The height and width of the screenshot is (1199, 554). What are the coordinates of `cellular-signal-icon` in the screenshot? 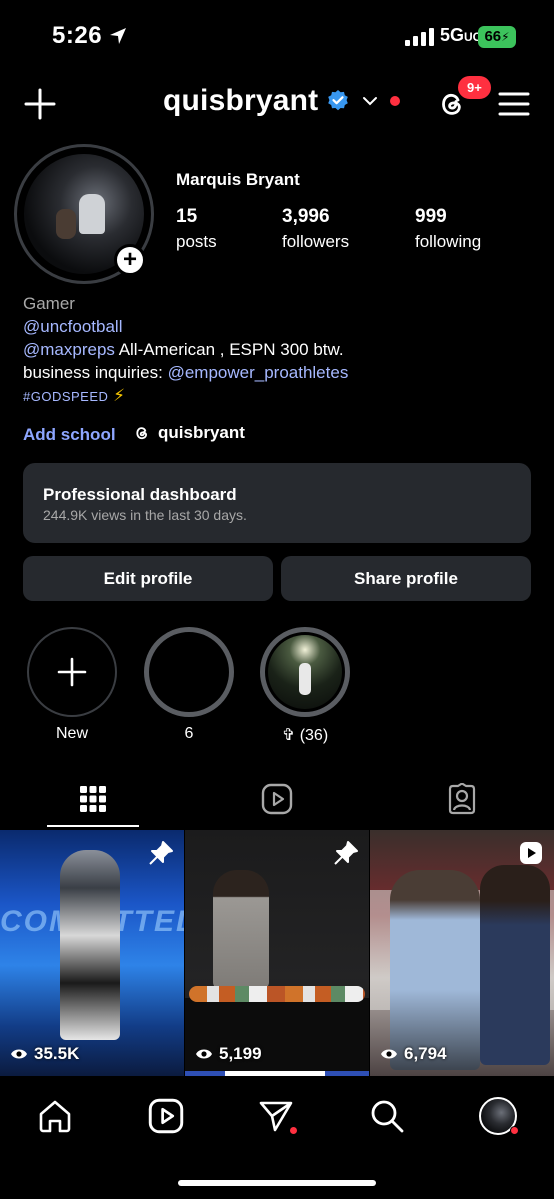 It's located at (419, 37).